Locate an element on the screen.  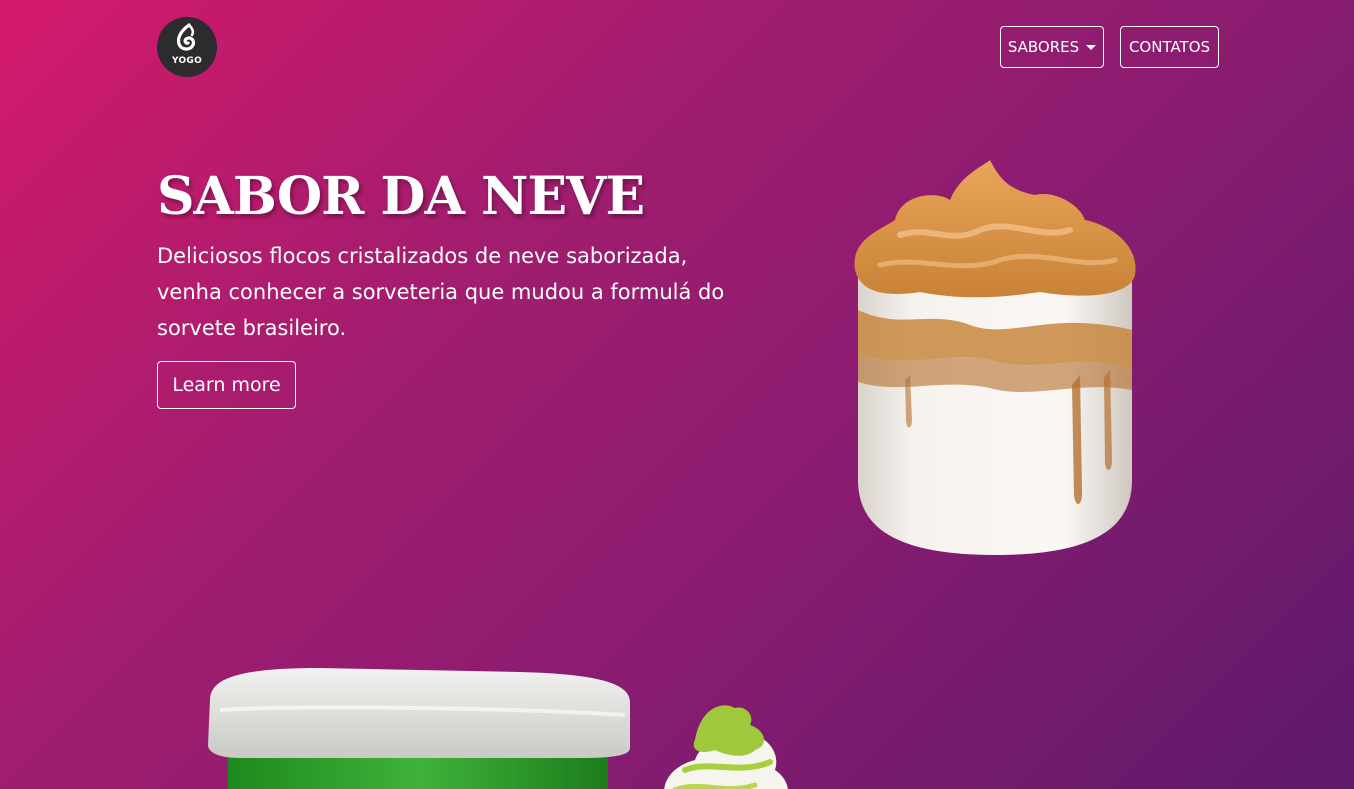
yogo-logo: YOGO is located at coordinates (187, 47).